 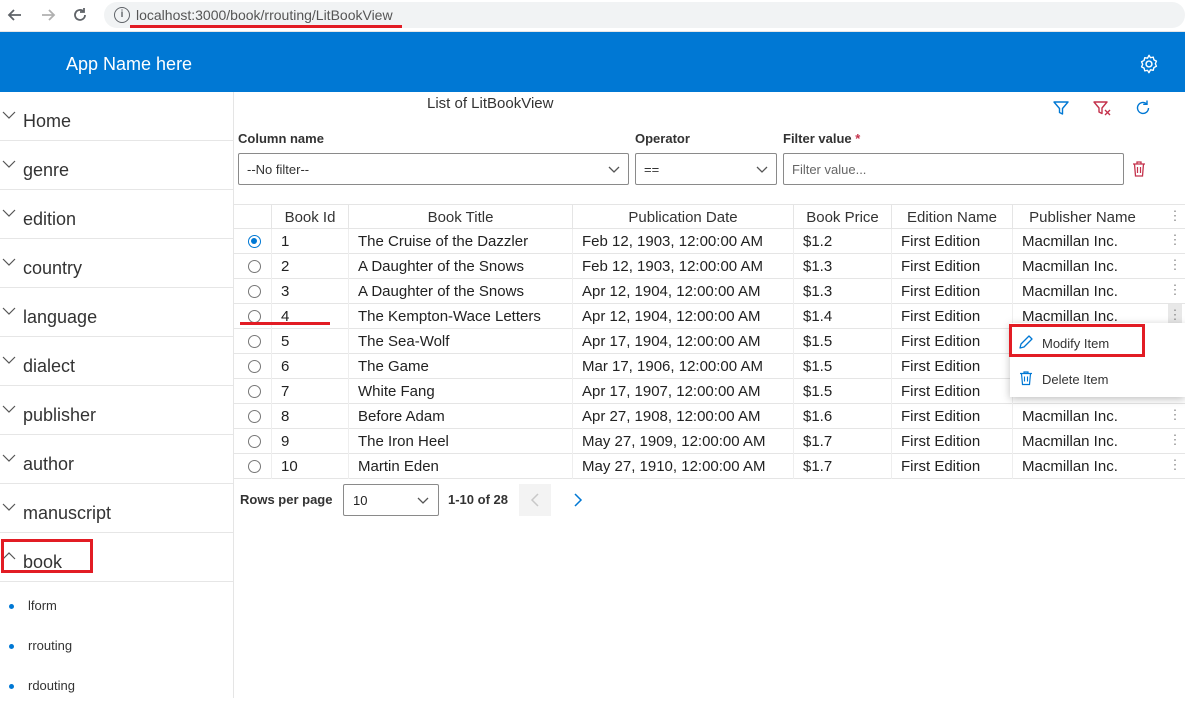 What do you see at coordinates (264, 15) in the screenshot?
I see `url-text: localhost:3000/book/rrouting/LitBookView` at bounding box center [264, 15].